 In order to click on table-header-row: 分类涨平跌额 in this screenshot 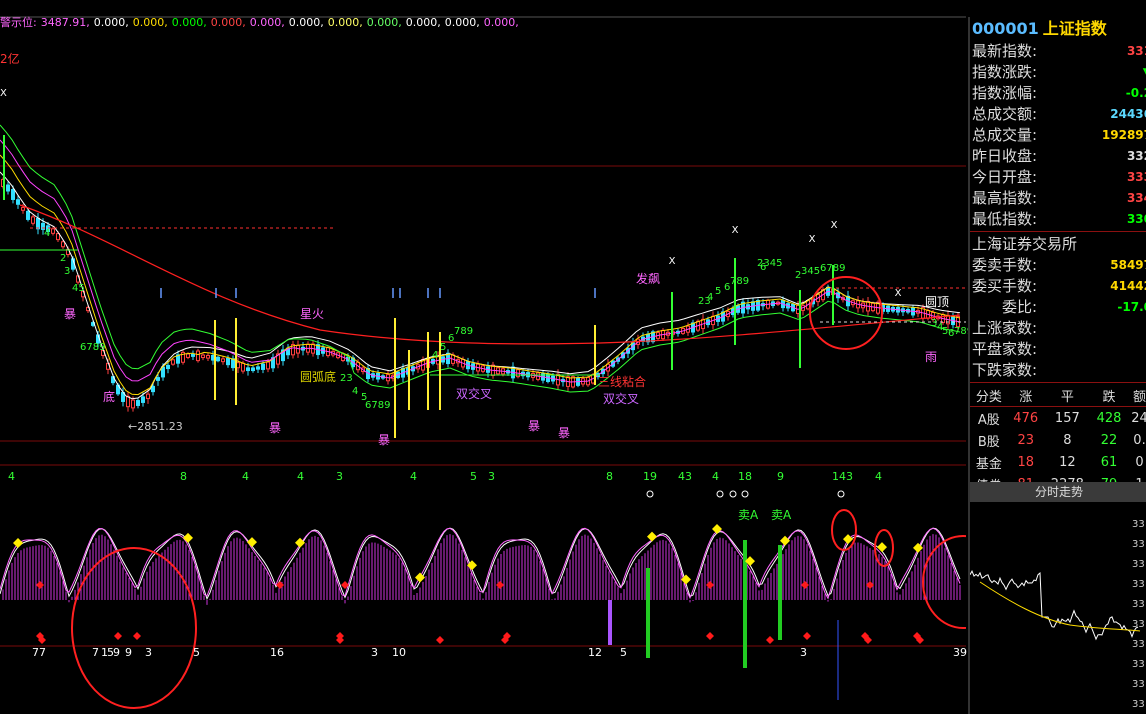, I will do `click(1058, 395)`.